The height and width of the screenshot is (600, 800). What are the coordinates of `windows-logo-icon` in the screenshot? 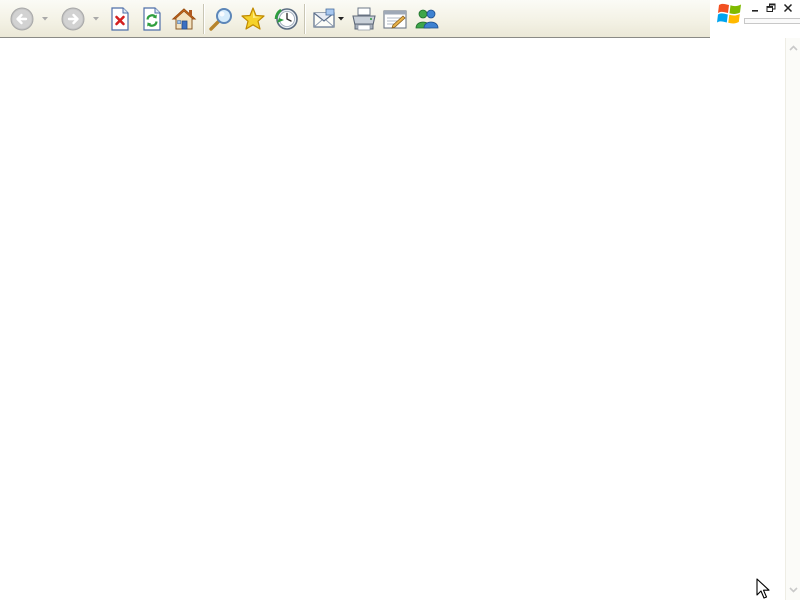 It's located at (729, 13).